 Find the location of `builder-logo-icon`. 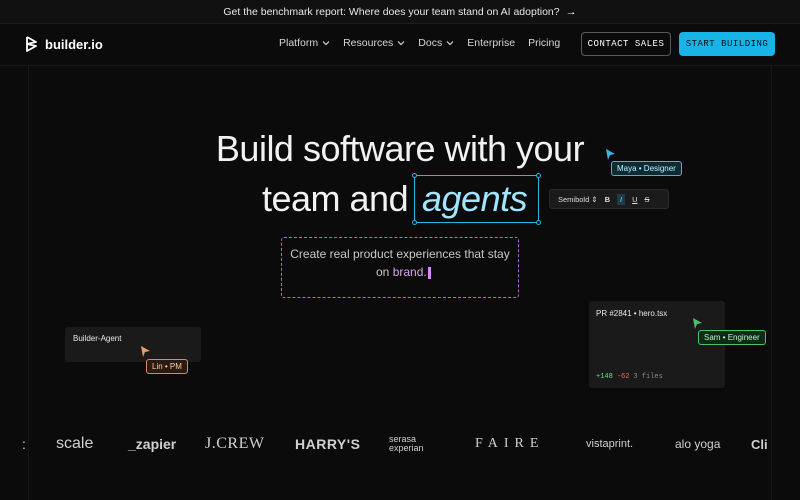

builder-logo-icon is located at coordinates (31, 44).